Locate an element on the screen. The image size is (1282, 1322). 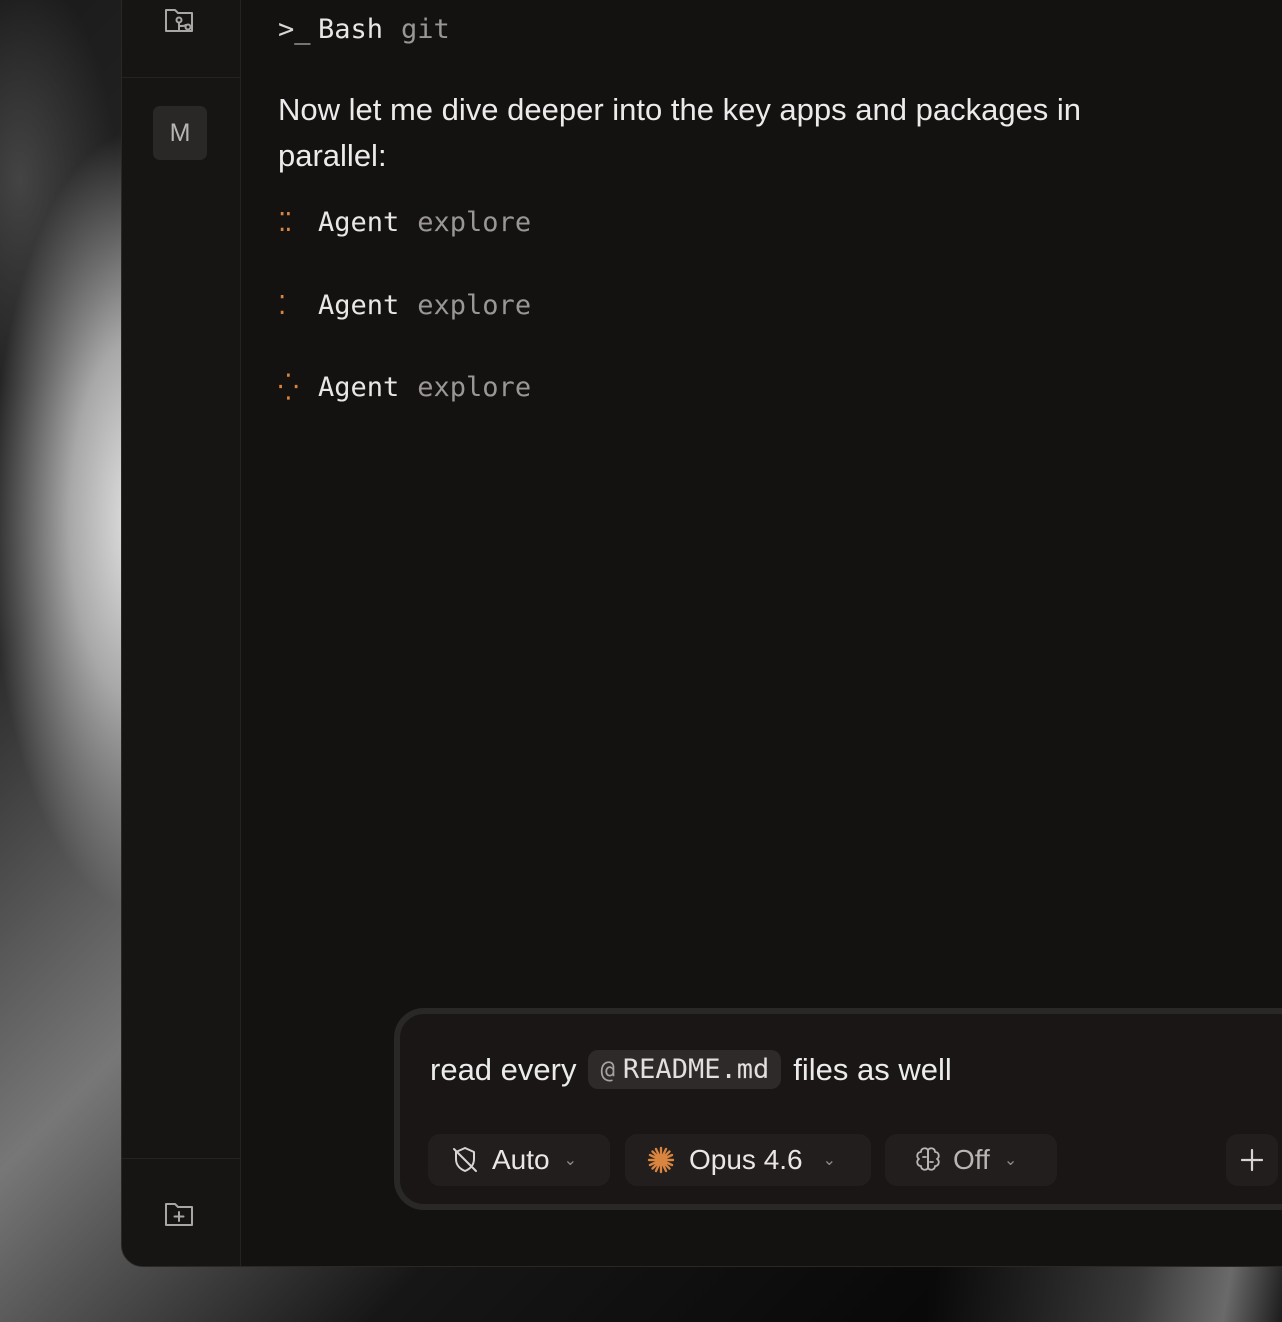
mode-label: Auto is located at coordinates (521, 1159).